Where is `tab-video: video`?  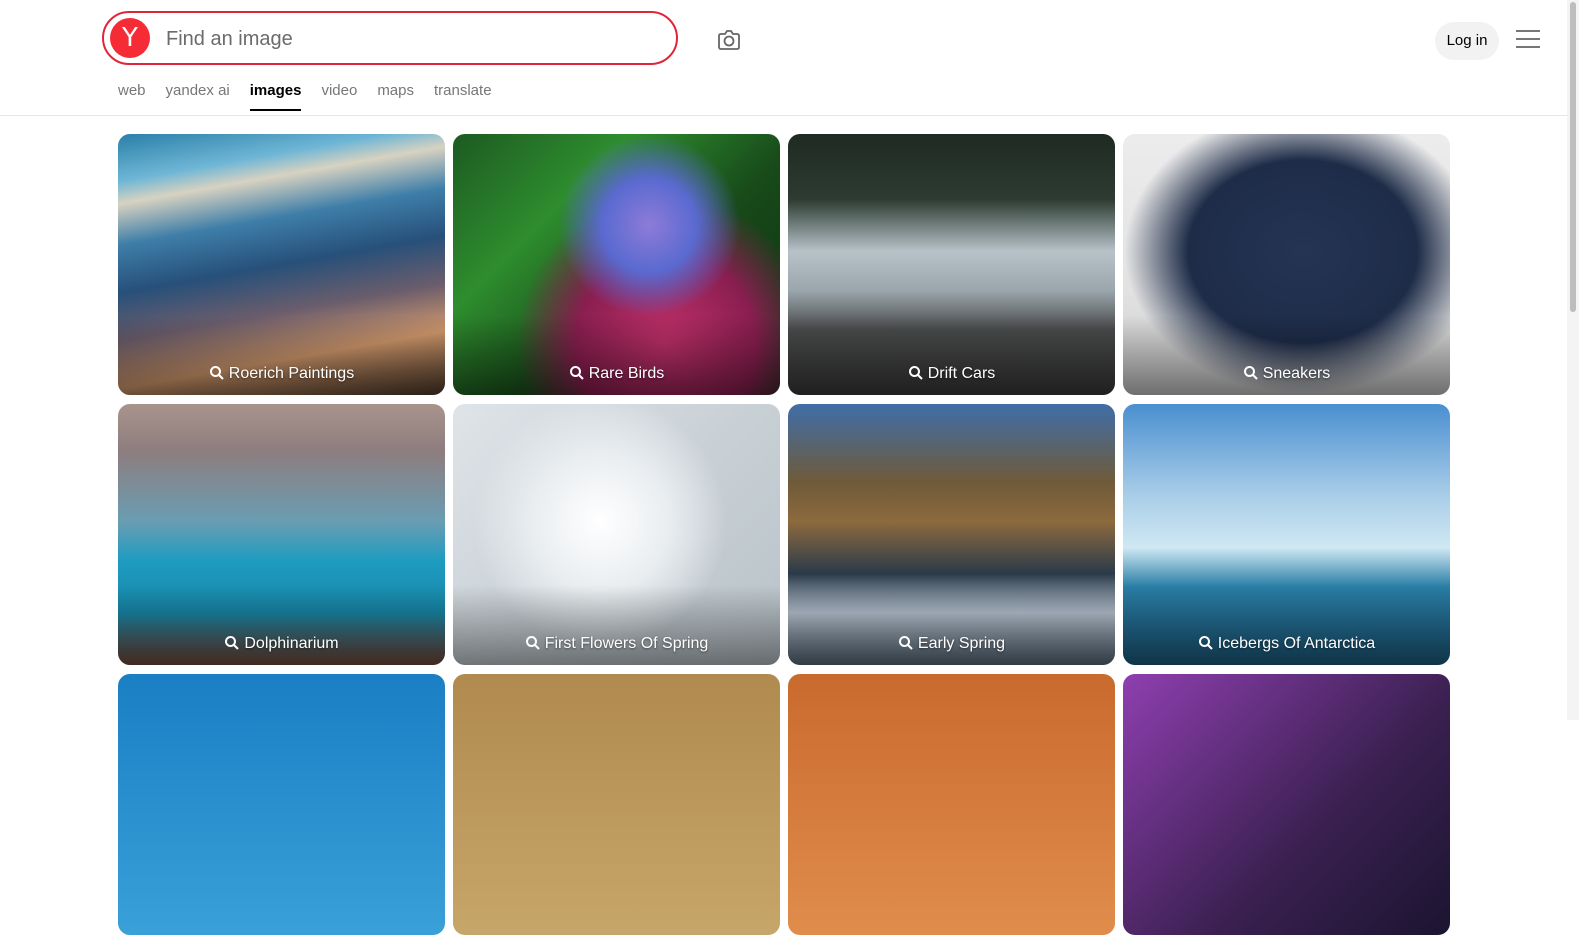 tab-video: video is located at coordinates (339, 96).